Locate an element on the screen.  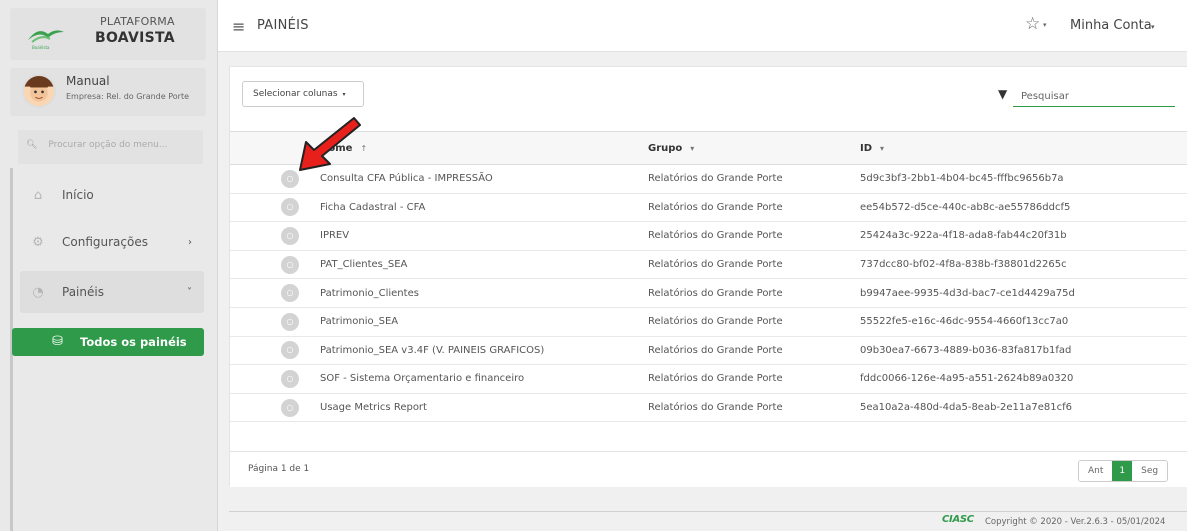
page-1-button: 1 is located at coordinates (1122, 471).